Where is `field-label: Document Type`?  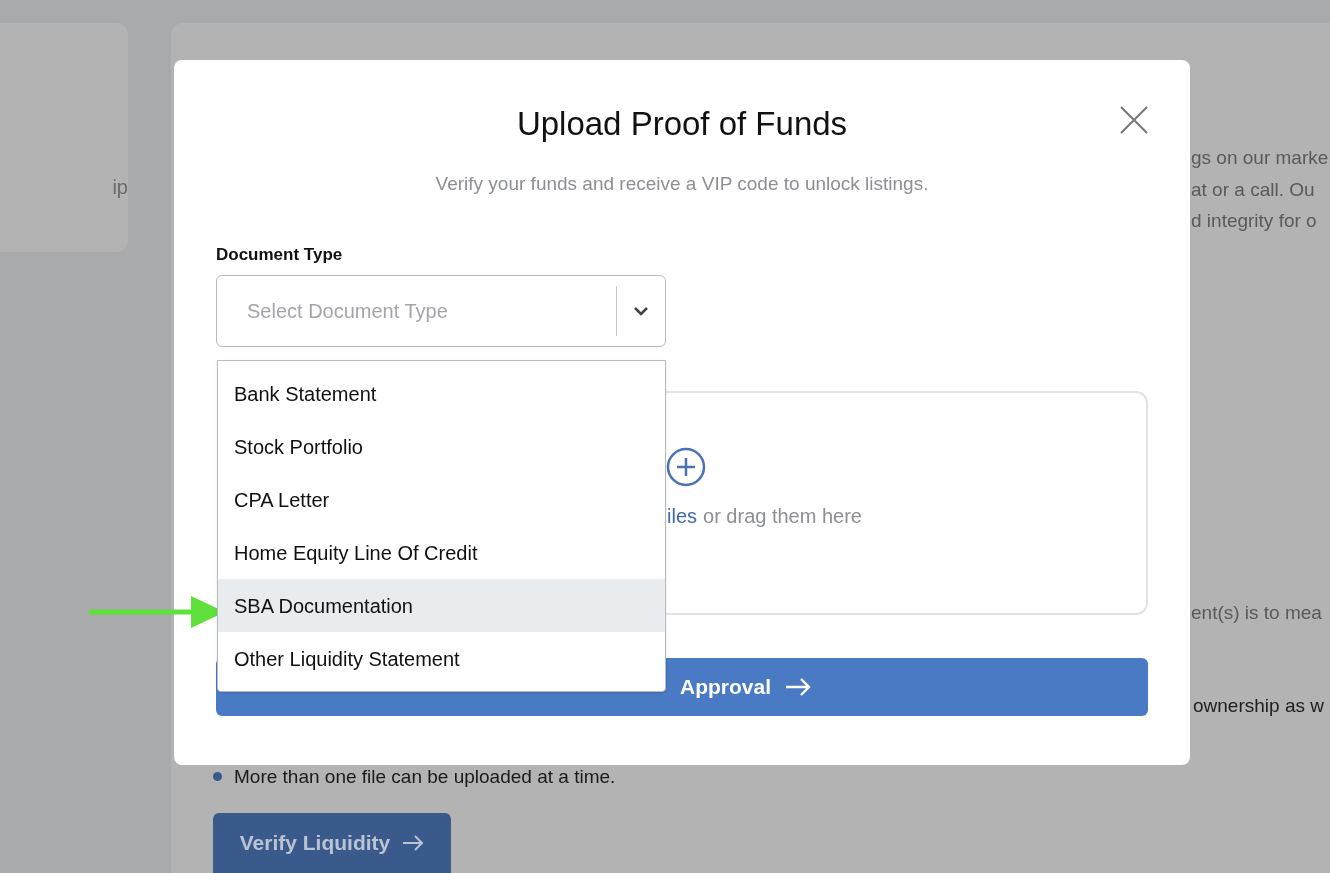 field-label: Document Type is located at coordinates (280, 255).